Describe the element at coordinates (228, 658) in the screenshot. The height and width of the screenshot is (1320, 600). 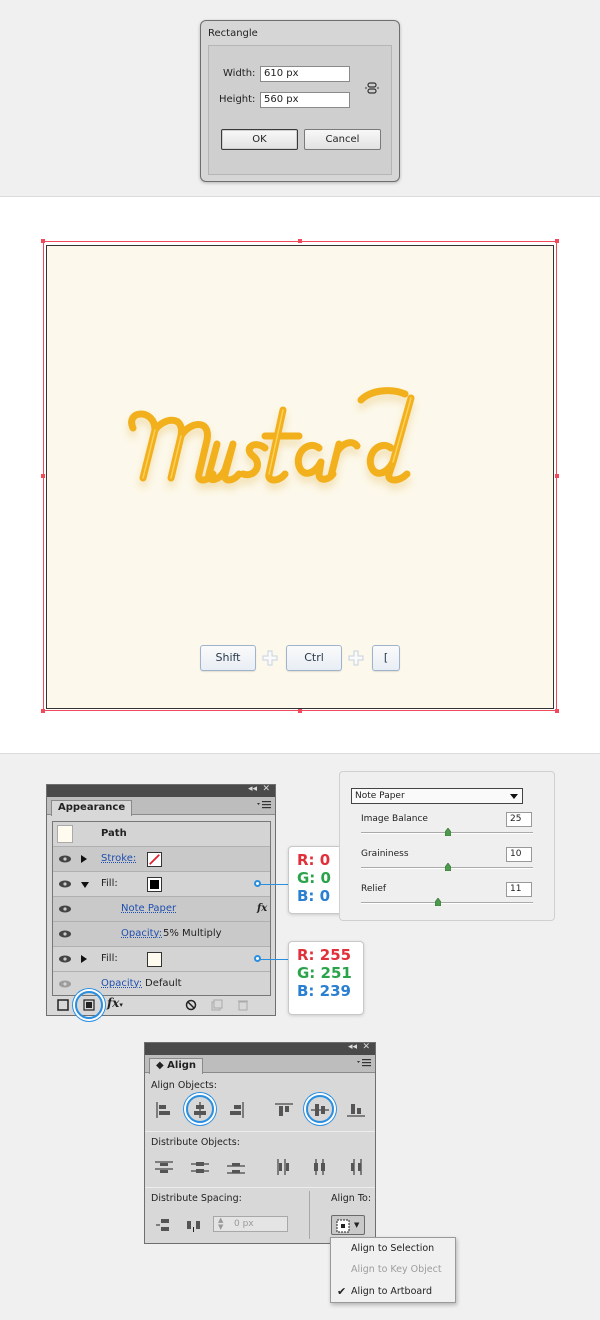
I see `key-shift: Shift` at that location.